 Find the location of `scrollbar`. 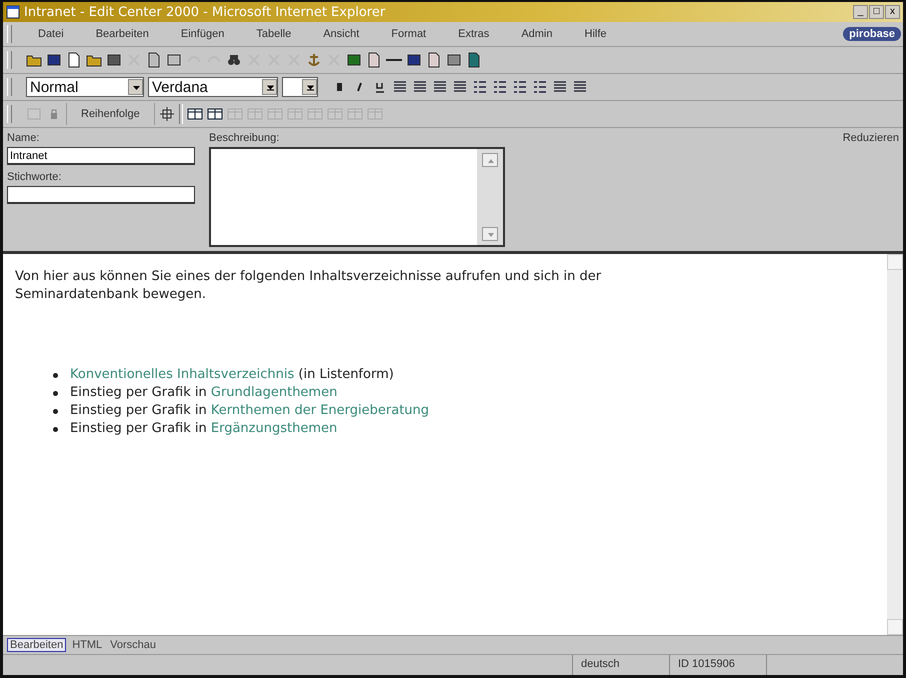

scrollbar is located at coordinates (895, 444).